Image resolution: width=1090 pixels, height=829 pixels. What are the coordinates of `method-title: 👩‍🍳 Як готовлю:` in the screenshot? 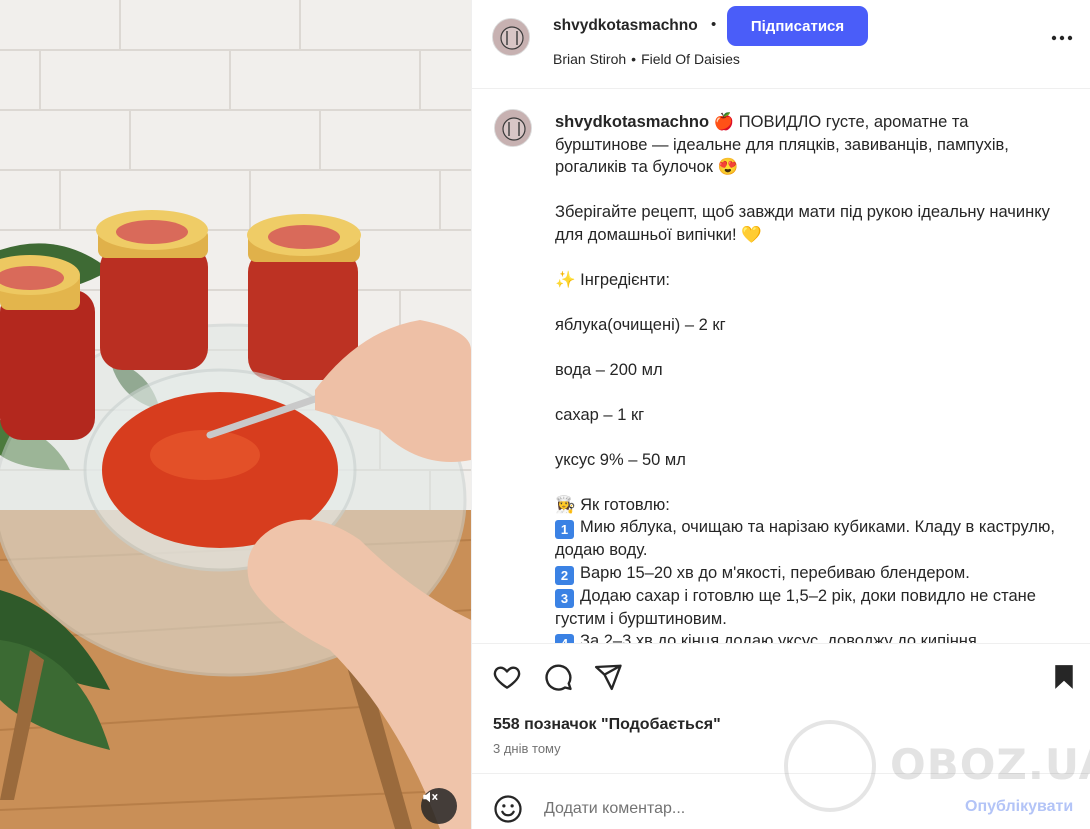 It's located at (612, 504).